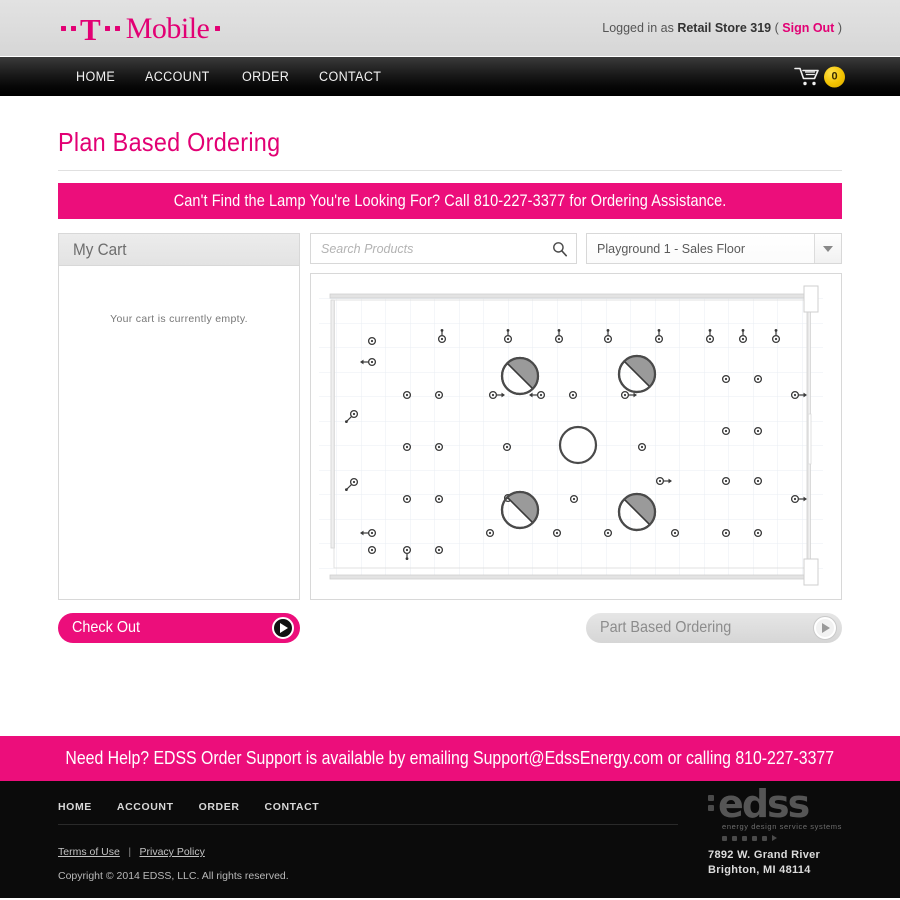  I want to click on arrow-right-icon, so click(284, 628).